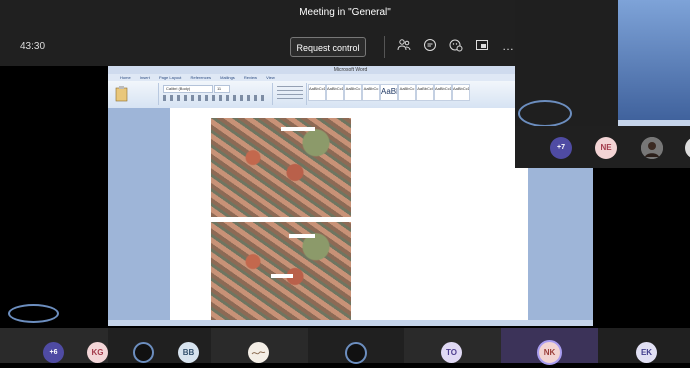 The width and height of the screenshot is (690, 368). Describe the element at coordinates (33, 313) in the screenshot. I see `speaking-ring` at that location.